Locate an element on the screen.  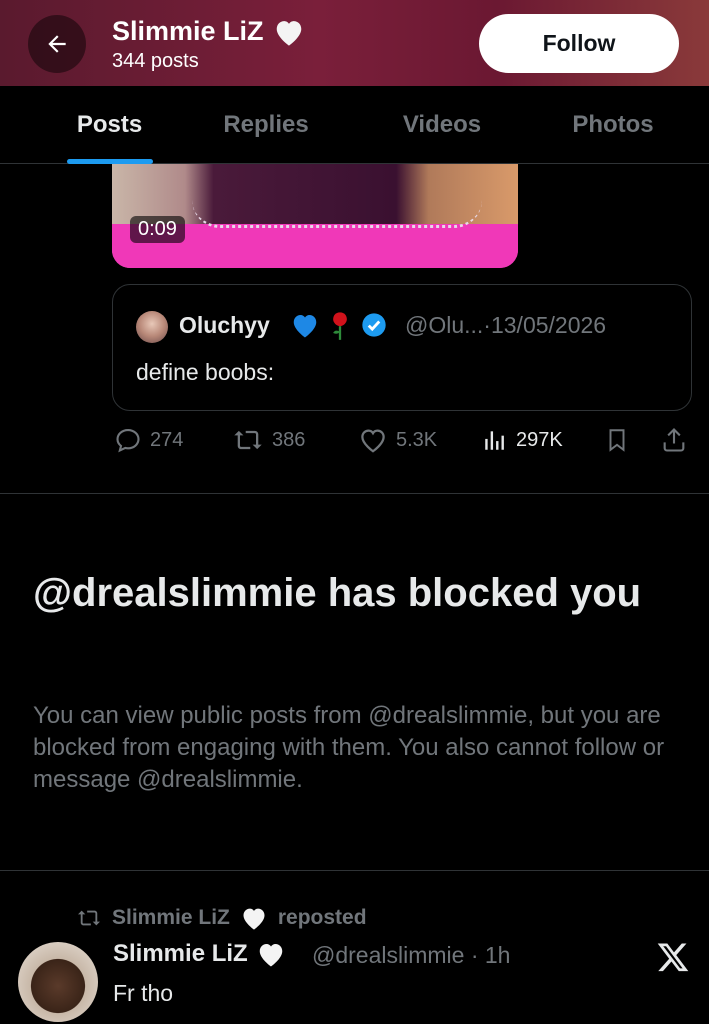
arrow-left-icon is located at coordinates (57, 44).